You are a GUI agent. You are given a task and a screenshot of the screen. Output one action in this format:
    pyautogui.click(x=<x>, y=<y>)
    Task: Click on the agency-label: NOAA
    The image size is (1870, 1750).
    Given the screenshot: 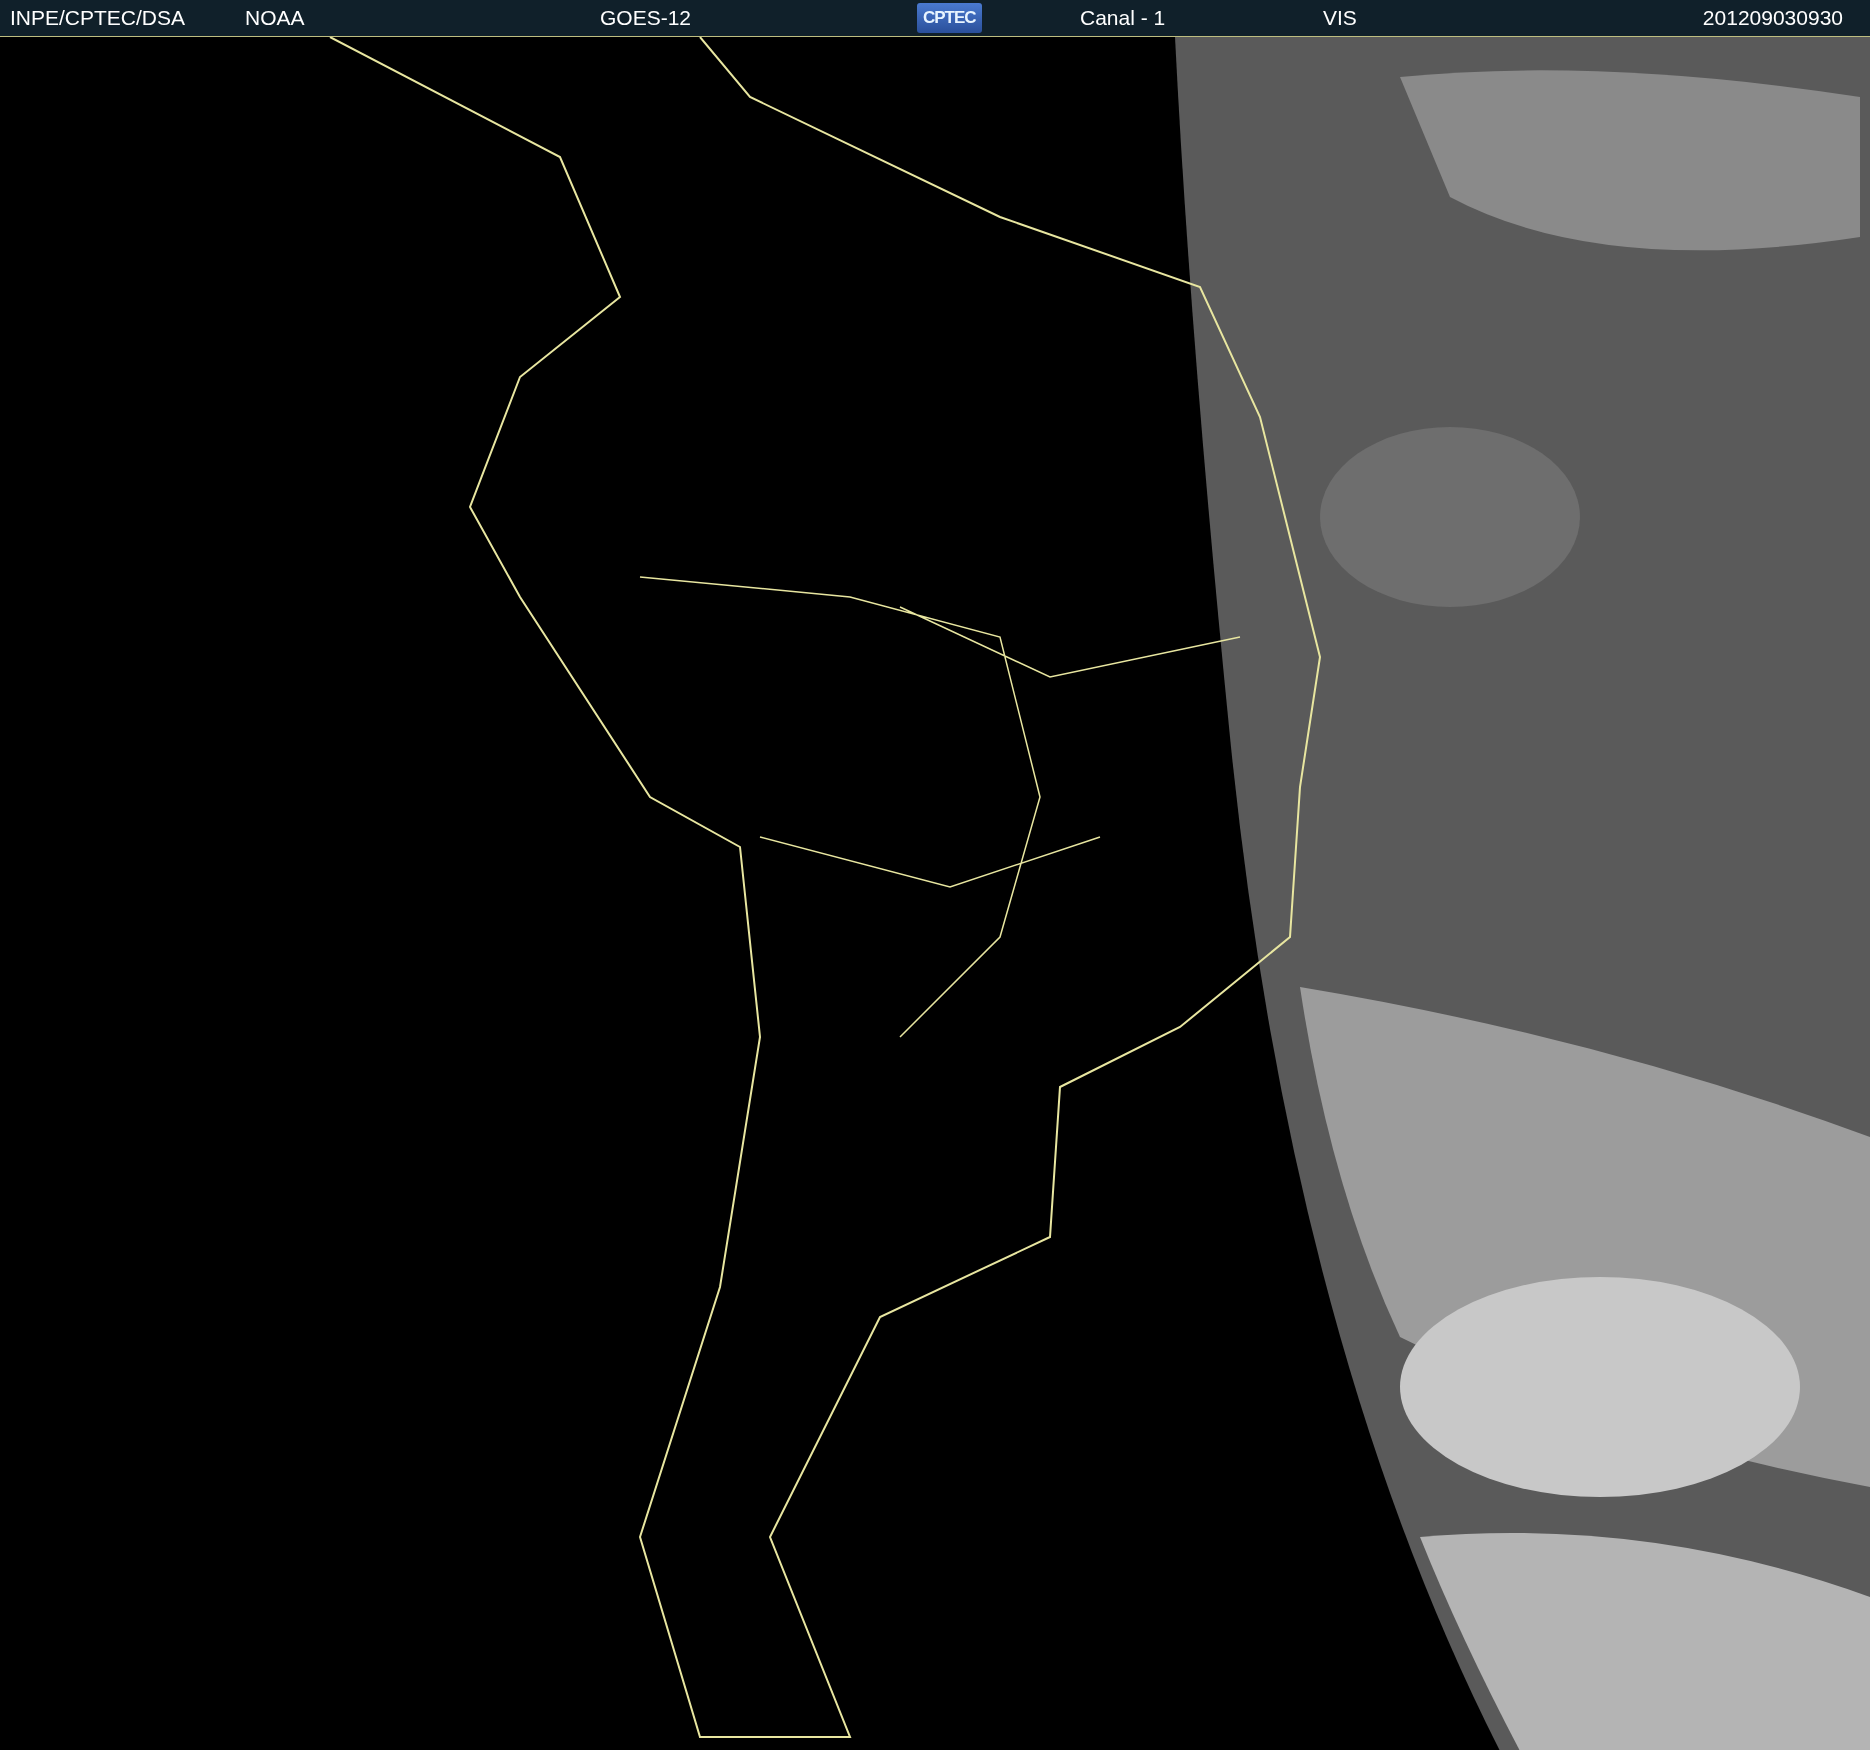 What is the action you would take?
    pyautogui.click(x=275, y=18)
    